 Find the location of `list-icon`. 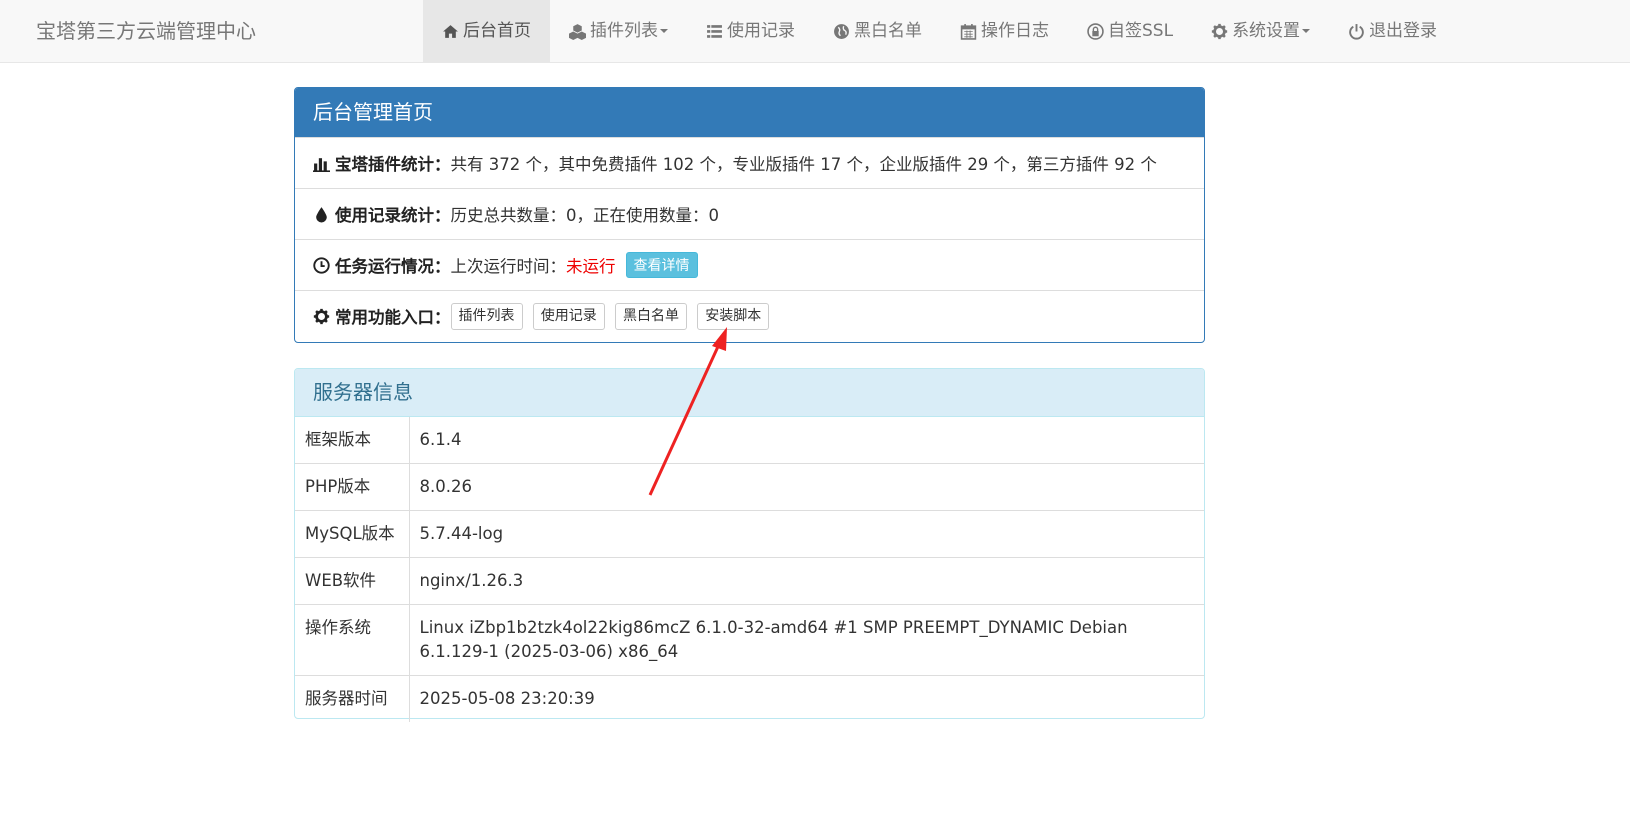

list-icon is located at coordinates (714, 31).